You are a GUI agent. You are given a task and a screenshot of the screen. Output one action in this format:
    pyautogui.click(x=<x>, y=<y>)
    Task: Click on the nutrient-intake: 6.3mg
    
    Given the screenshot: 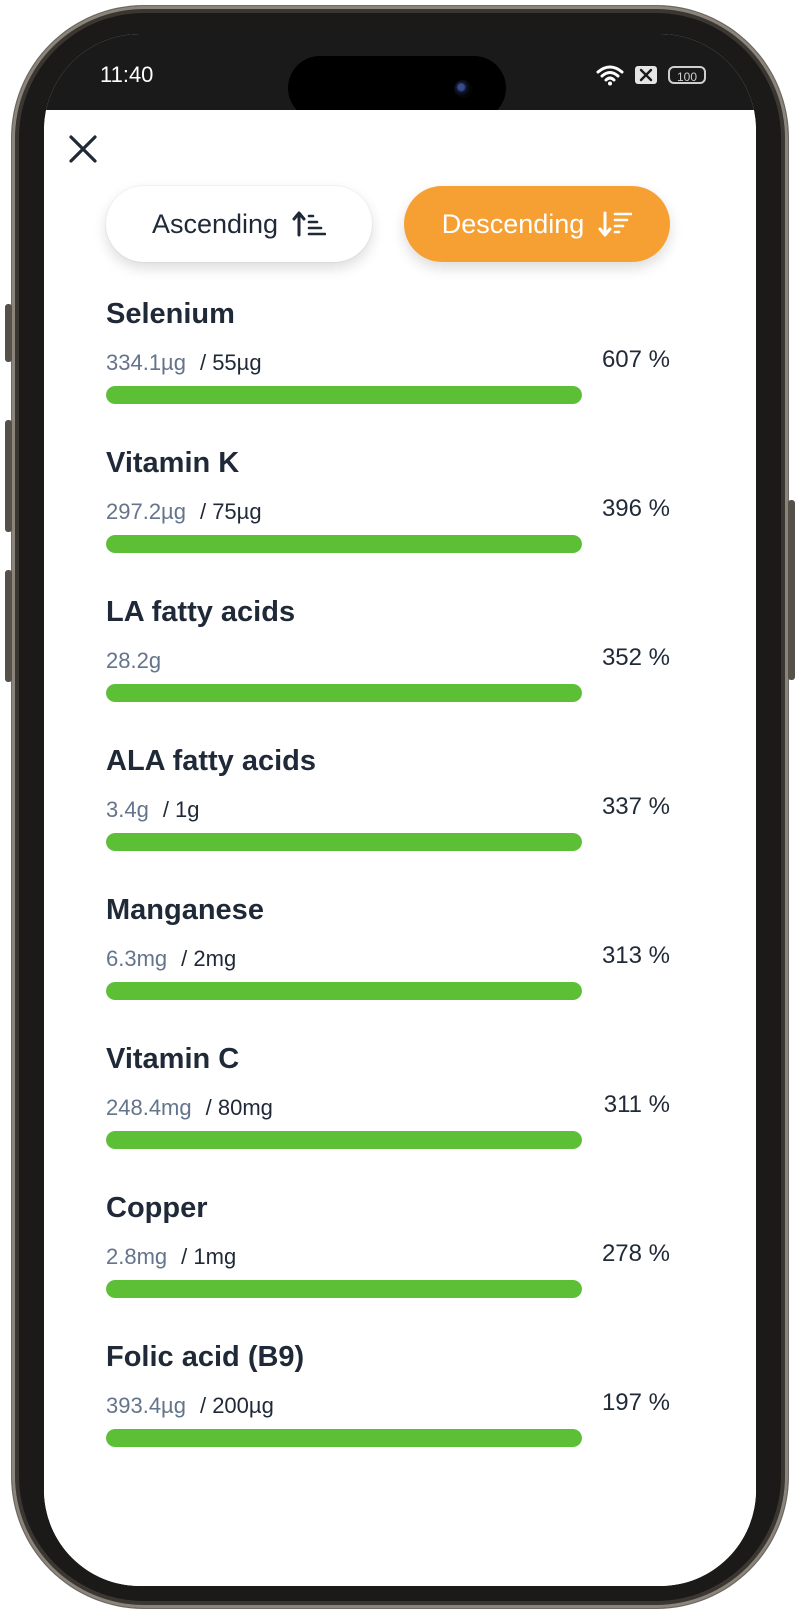 What is the action you would take?
    pyautogui.click(x=137, y=958)
    